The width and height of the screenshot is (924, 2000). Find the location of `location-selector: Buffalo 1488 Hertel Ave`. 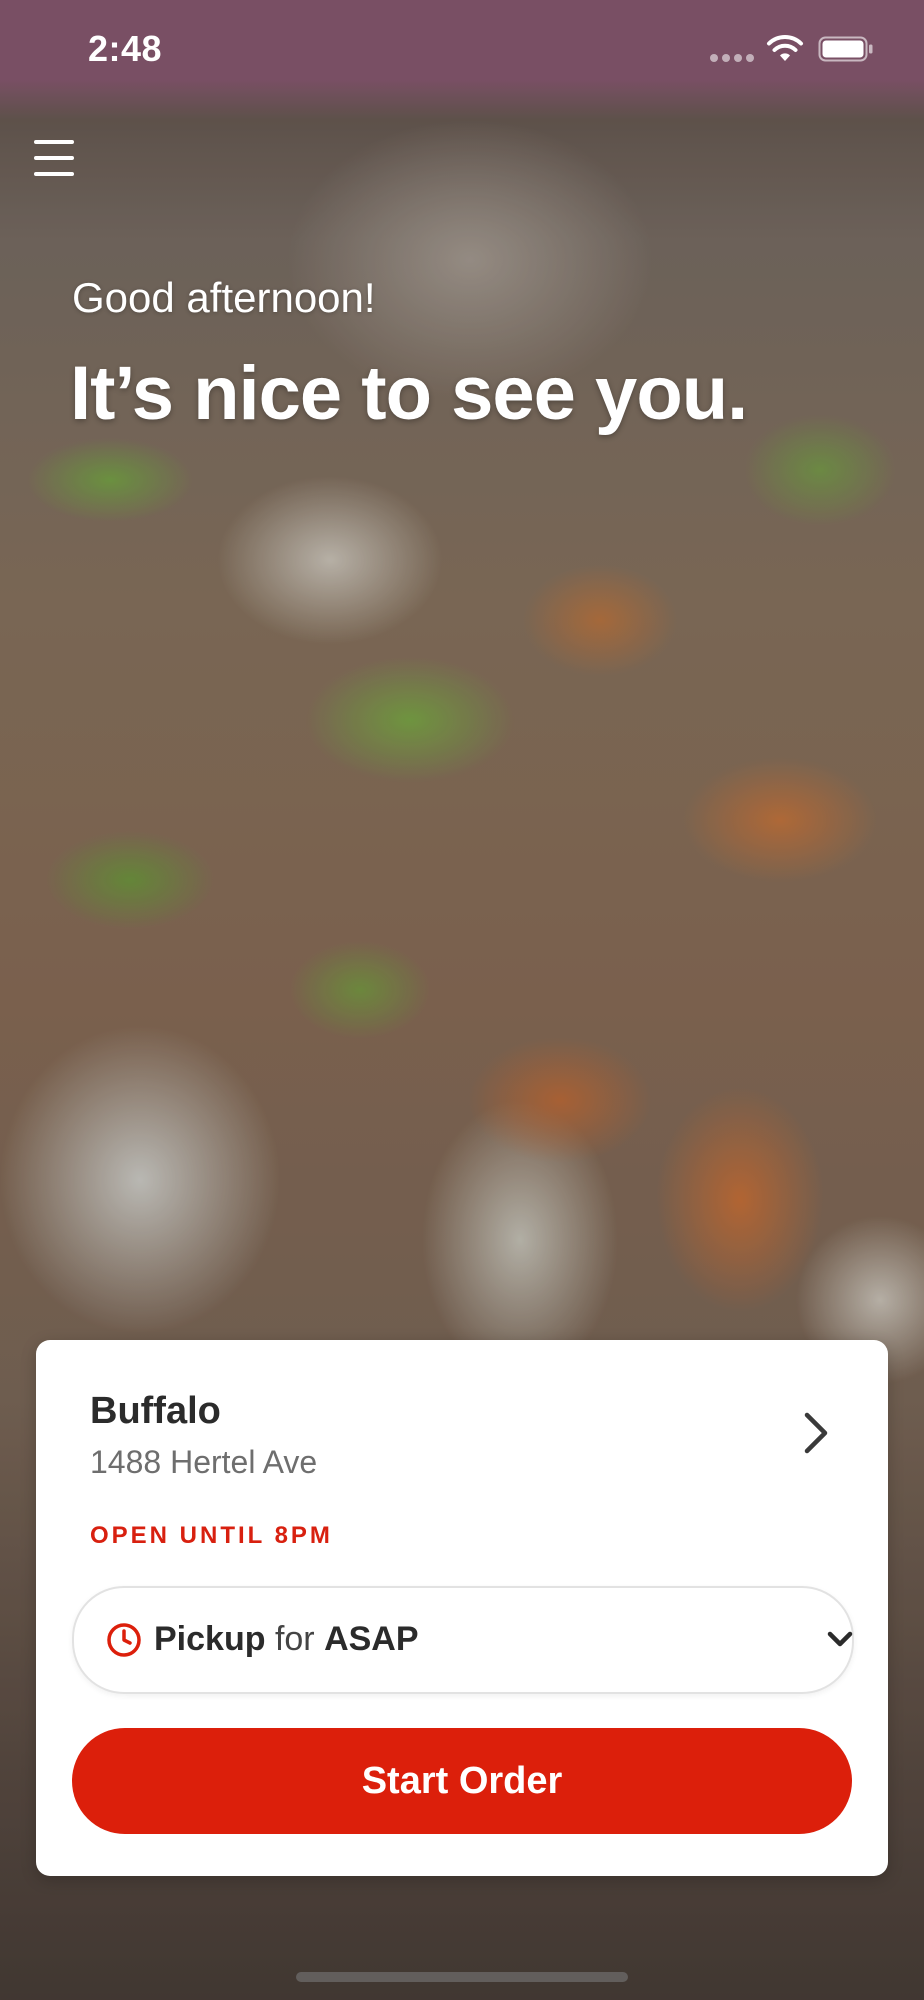

location-selector: Buffalo 1488 Hertel Ave is located at coordinates (462, 1415).